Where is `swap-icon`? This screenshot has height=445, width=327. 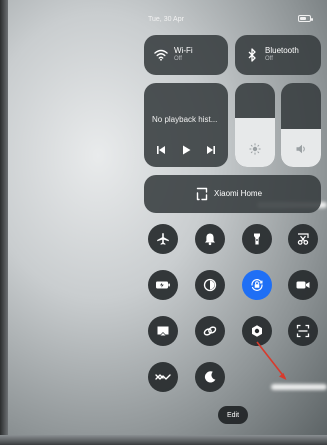
swap-icon is located at coordinates (163, 377).